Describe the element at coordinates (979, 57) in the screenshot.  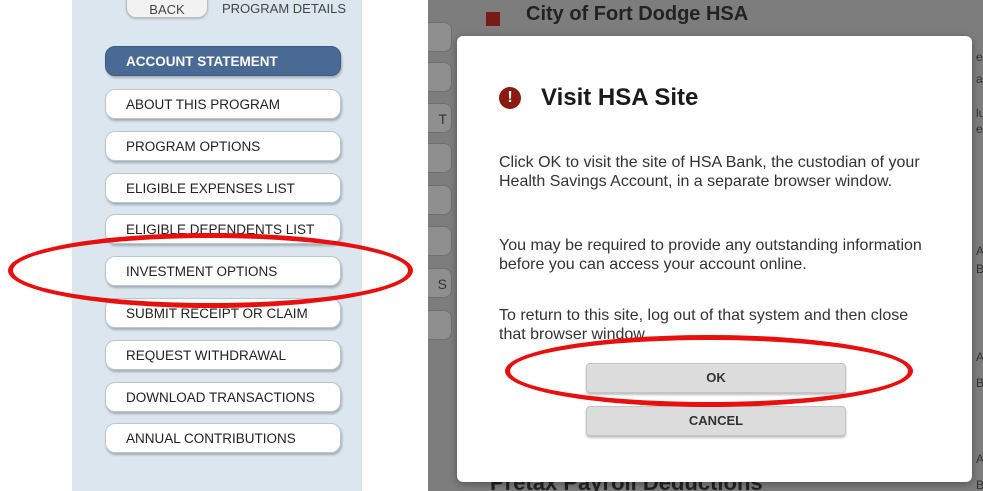
I see `background-text-fragment: ec` at that location.